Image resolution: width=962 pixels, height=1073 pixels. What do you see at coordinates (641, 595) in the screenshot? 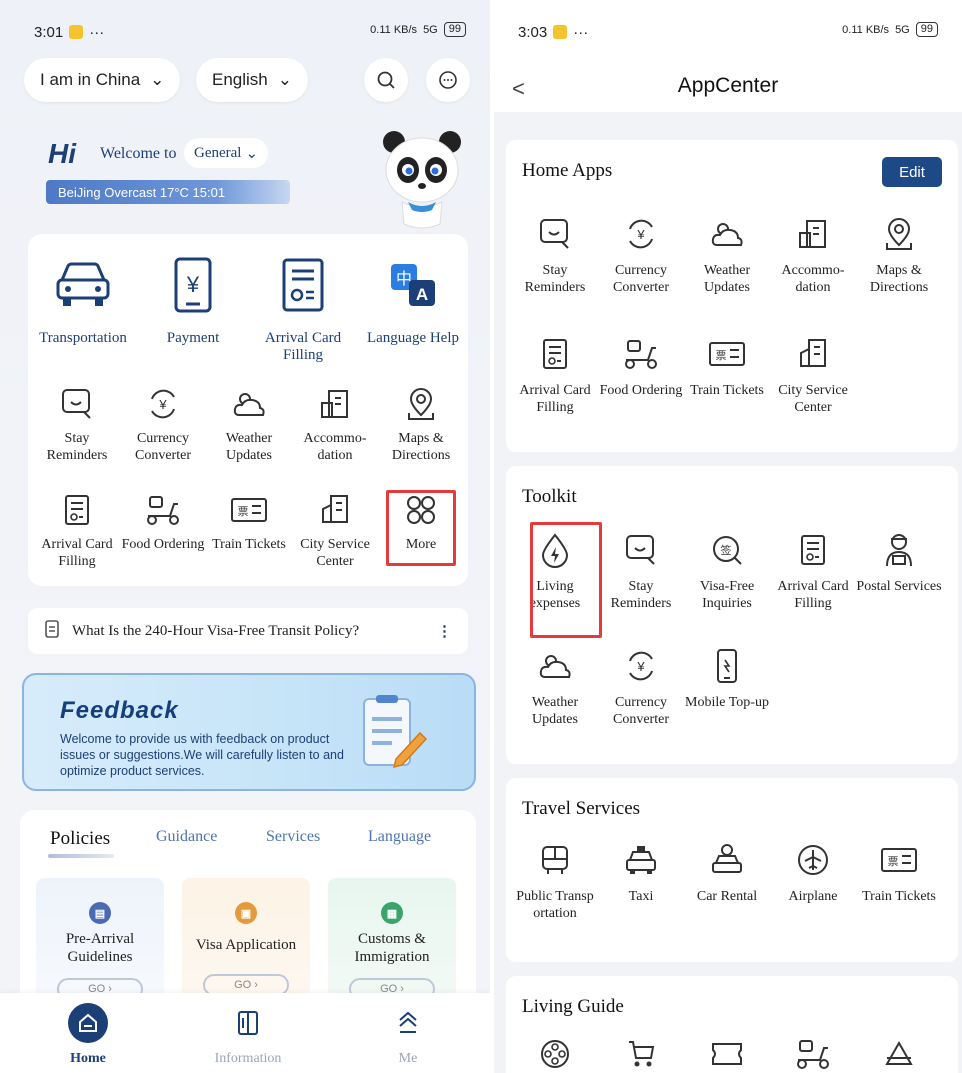
I see `app-label: Stay Reminders` at bounding box center [641, 595].